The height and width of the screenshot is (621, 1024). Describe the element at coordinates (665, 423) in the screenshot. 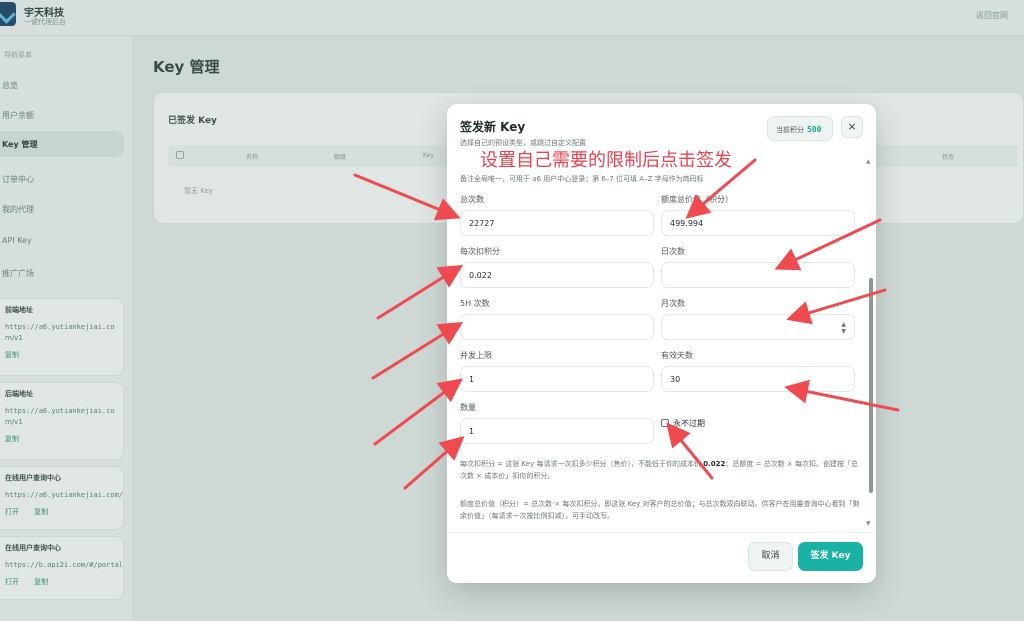

I see `never-expire-checkbox` at that location.